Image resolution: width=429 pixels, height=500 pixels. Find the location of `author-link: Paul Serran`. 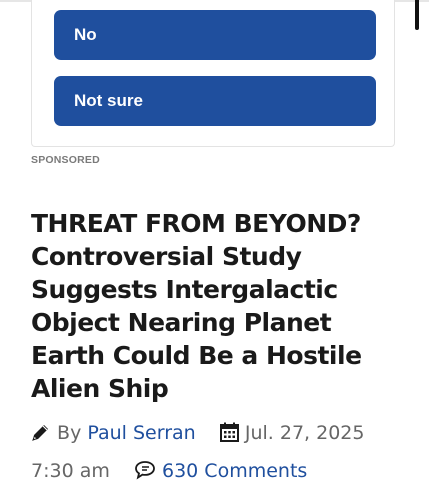

author-link: Paul Serran is located at coordinates (141, 433).